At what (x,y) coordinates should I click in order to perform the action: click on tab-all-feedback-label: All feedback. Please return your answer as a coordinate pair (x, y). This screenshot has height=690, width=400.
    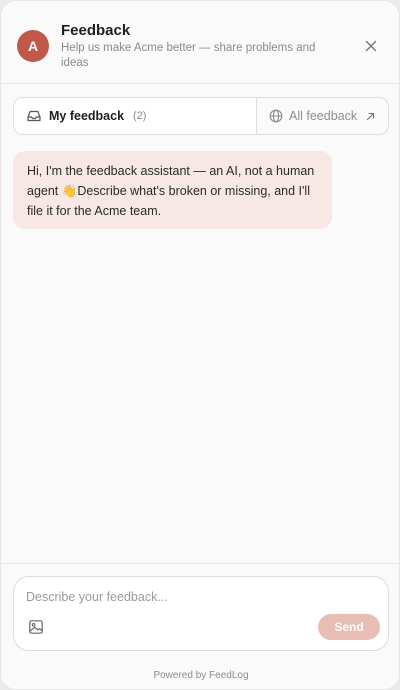
    Looking at the image, I should click on (323, 116).